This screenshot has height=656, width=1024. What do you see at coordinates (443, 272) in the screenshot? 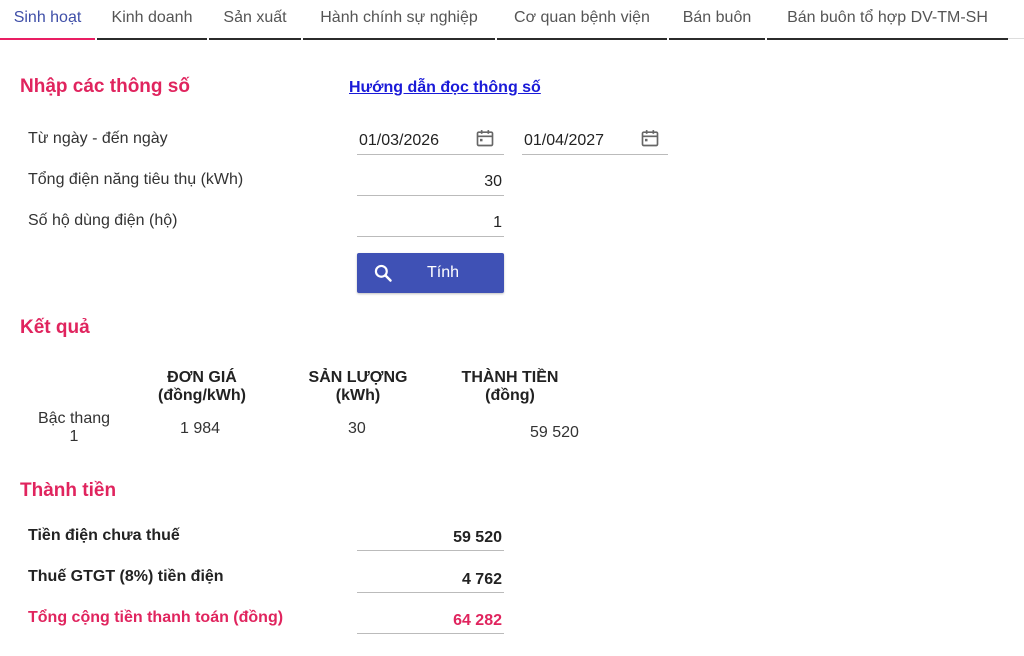
I see `calculate-button-label: Tính` at bounding box center [443, 272].